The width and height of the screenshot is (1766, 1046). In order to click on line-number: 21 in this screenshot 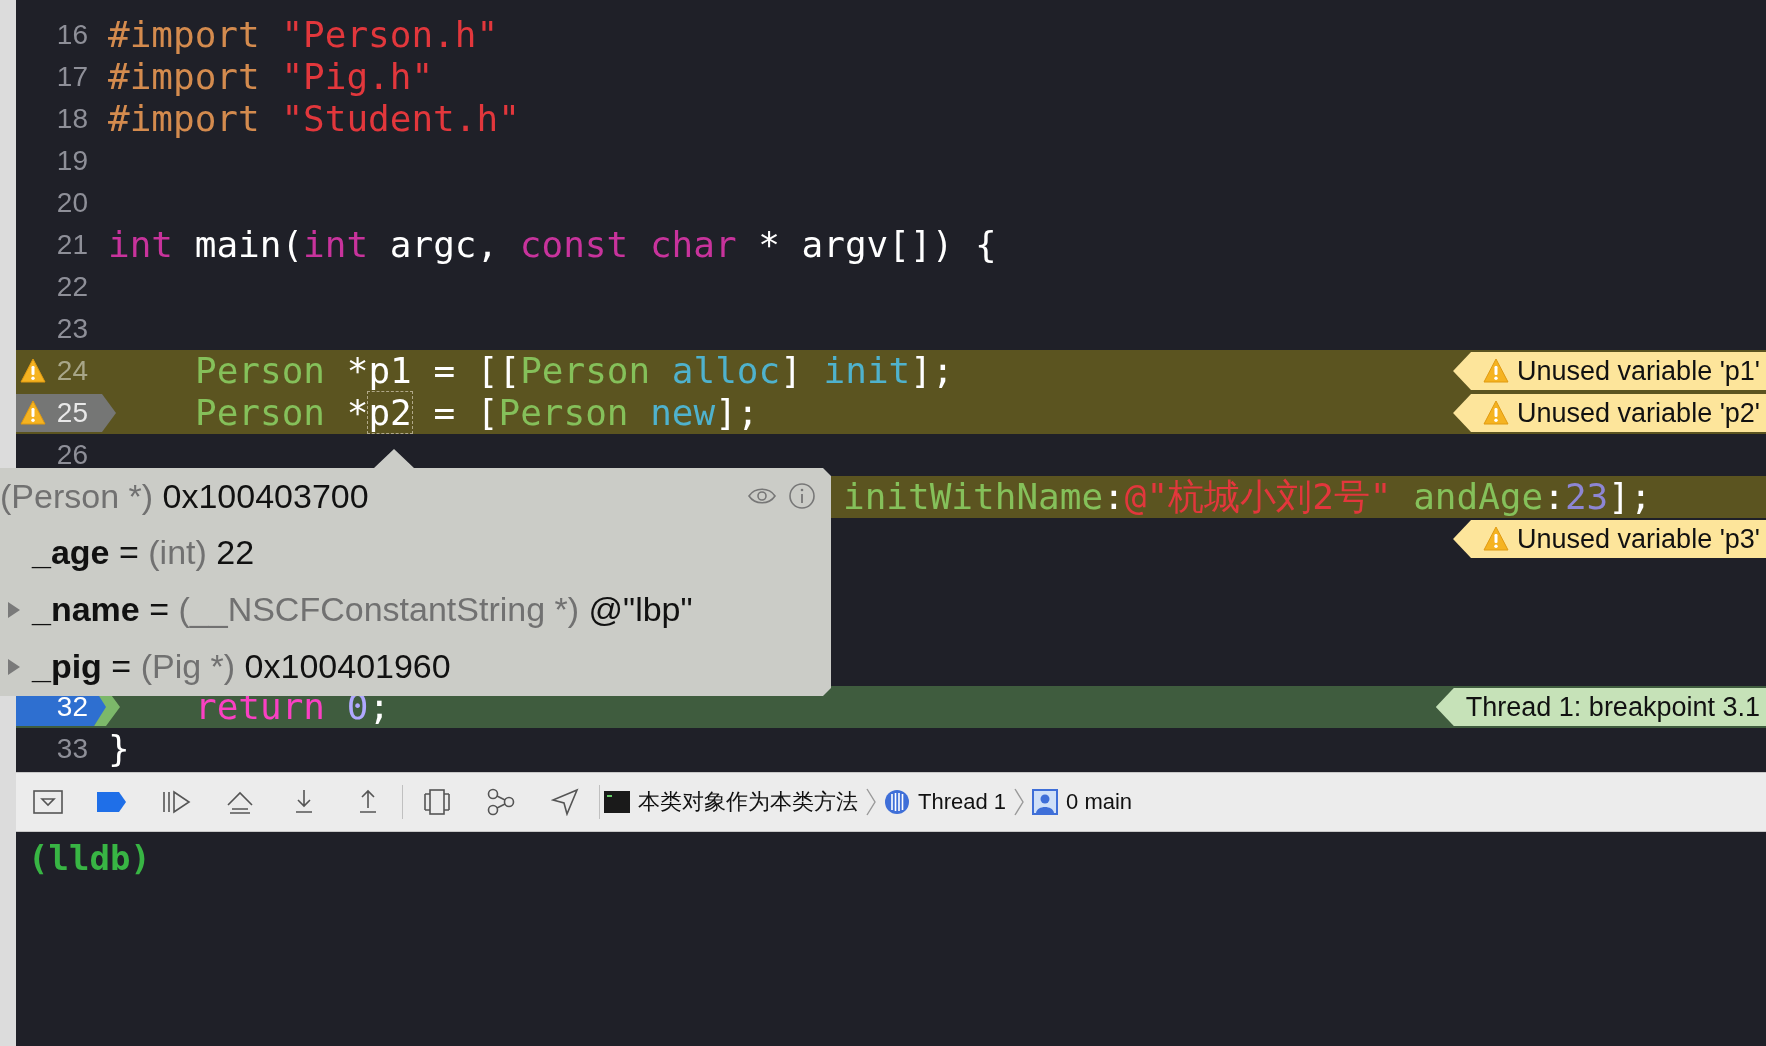, I will do `click(72, 245)`.